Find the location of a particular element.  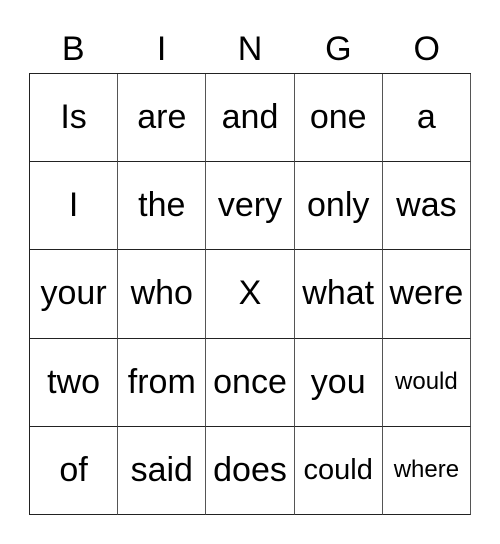

bingo-cell: you is located at coordinates (338, 382).